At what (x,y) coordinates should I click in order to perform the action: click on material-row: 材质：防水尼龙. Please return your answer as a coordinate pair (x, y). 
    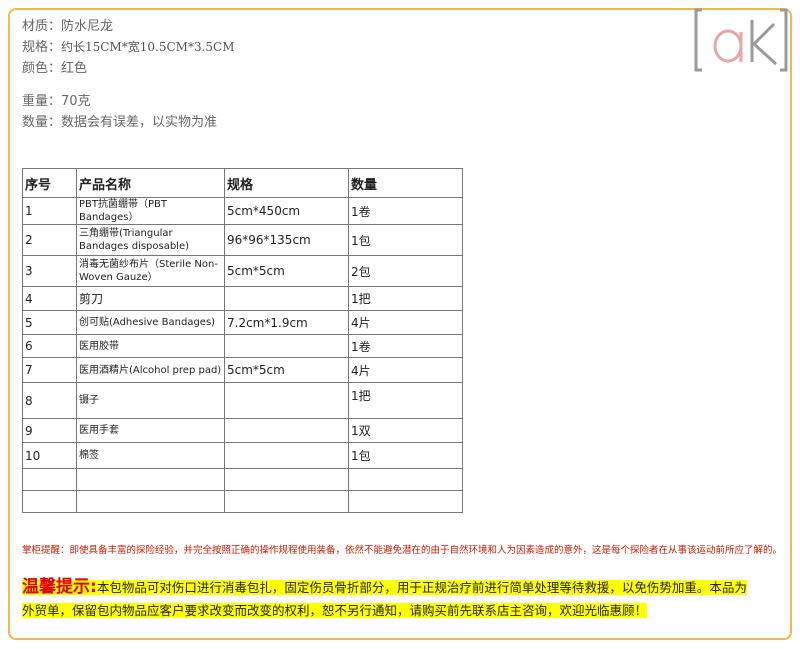
    Looking at the image, I should click on (68, 26).